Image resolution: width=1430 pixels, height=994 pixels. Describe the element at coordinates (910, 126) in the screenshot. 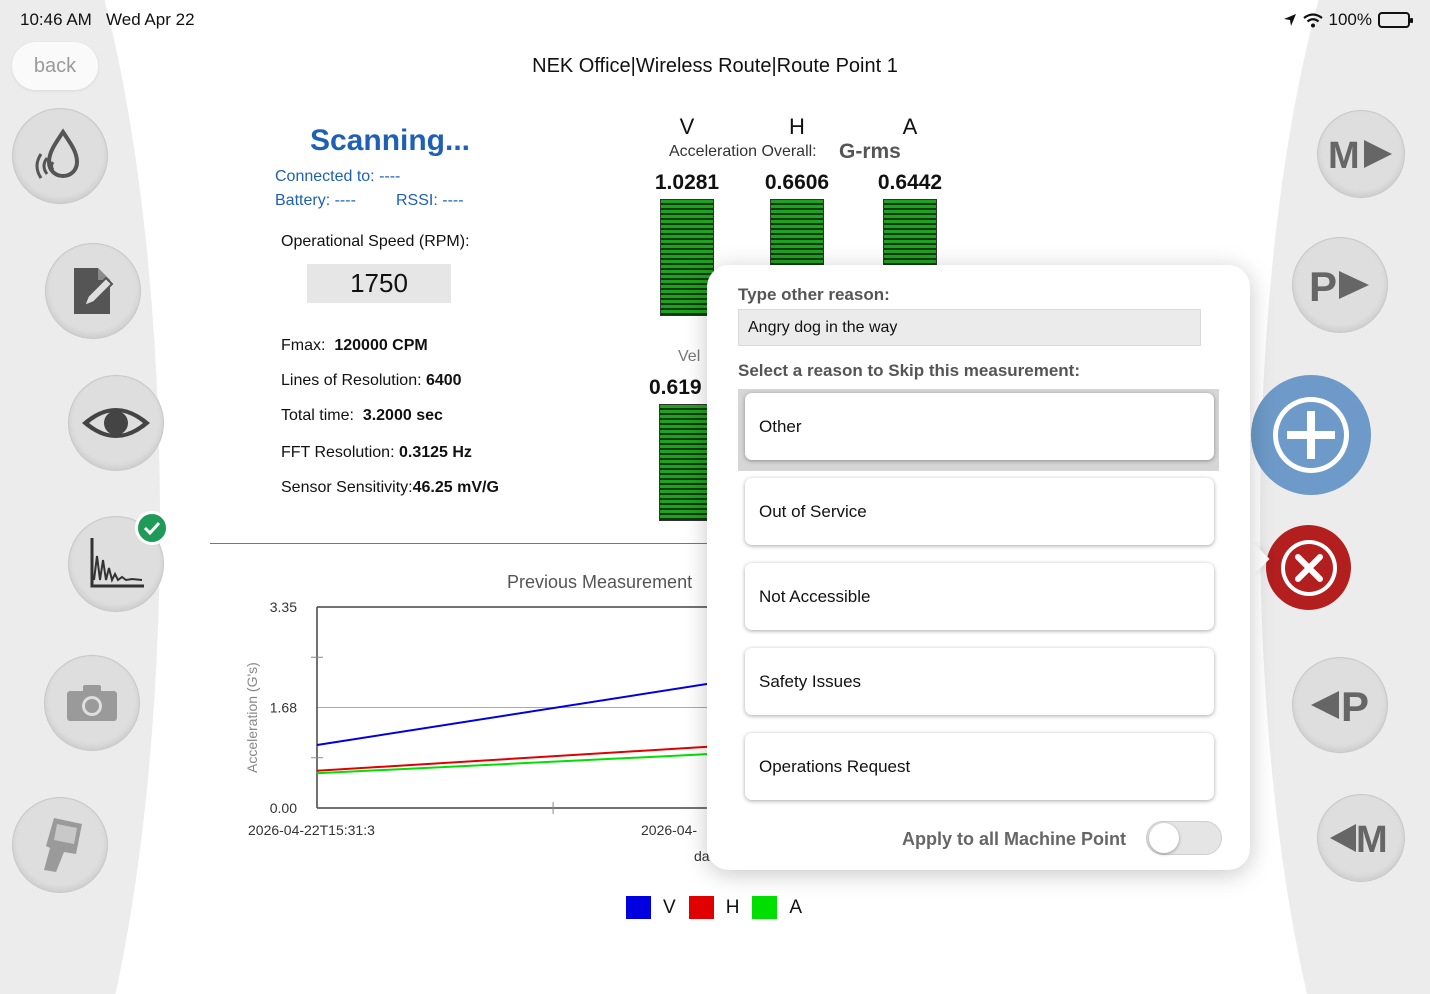

I see `axis-a-heading: A` at that location.